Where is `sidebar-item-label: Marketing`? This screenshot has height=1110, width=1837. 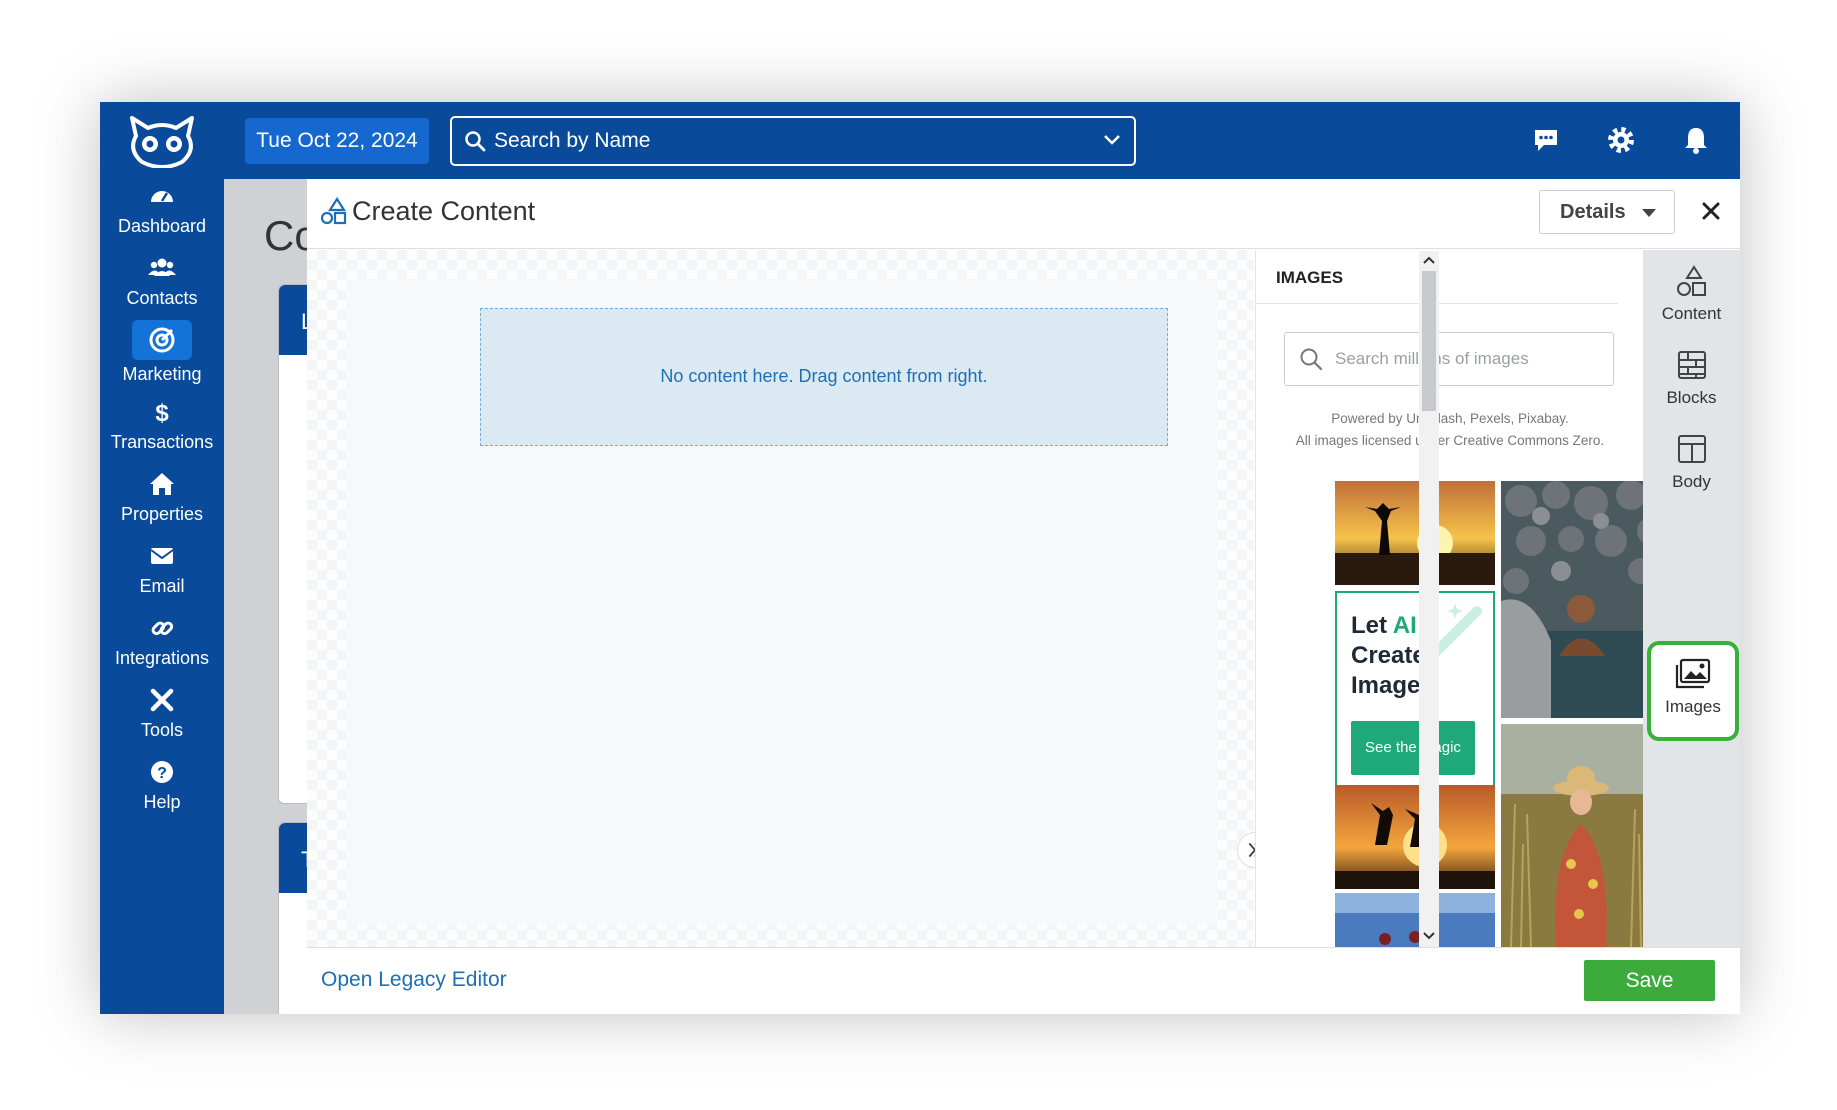 sidebar-item-label: Marketing is located at coordinates (162, 374).